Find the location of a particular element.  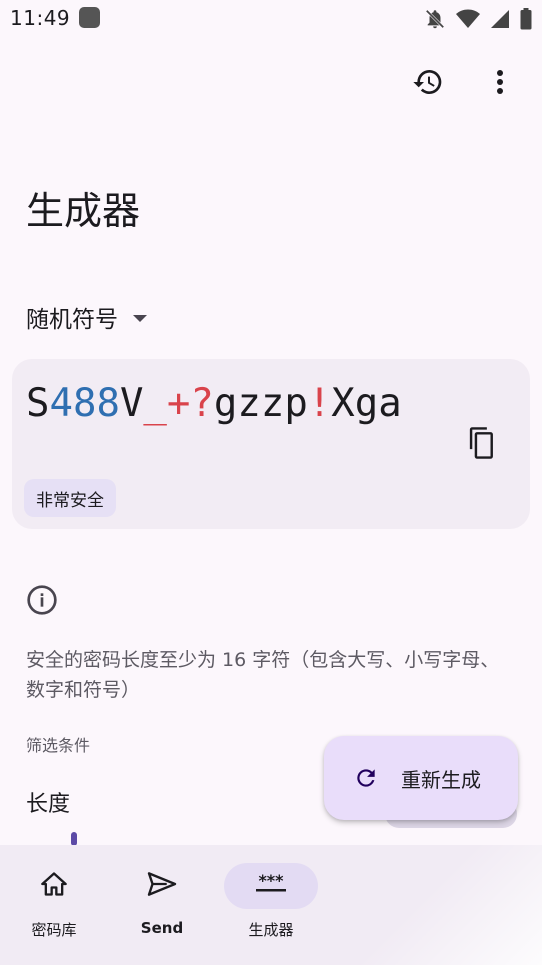

history-button is located at coordinates (428, 84).